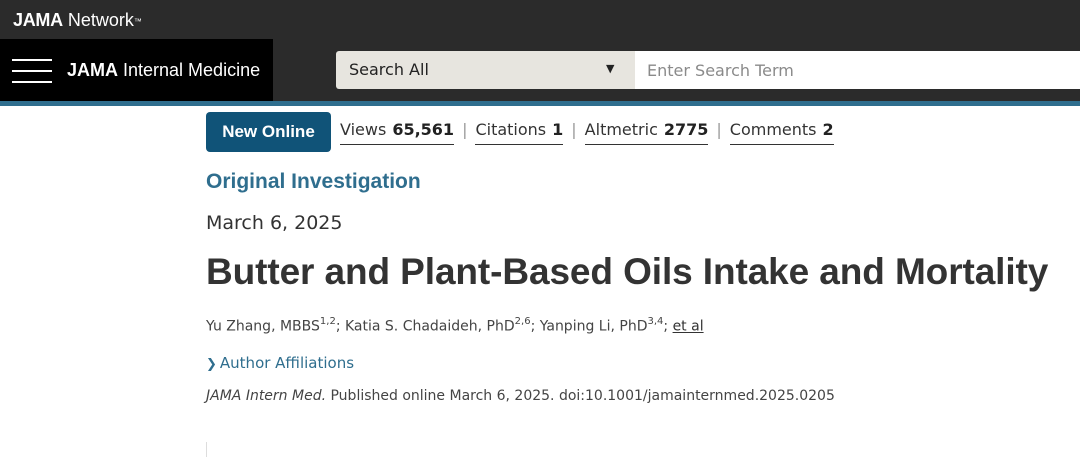  I want to click on metric-comments: Comments 2, so click(781, 132).